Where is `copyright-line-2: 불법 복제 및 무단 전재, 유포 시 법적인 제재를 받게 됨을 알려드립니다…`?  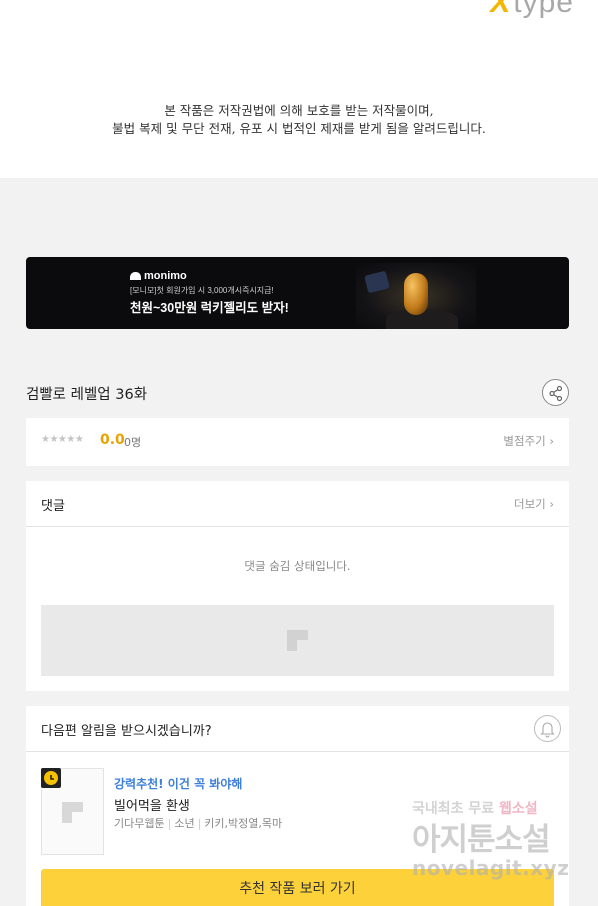
copyright-line-2: 불법 복제 및 무단 전재, 유포 시 법적인 제재를 받게 됨을 알려드립니다… is located at coordinates (299, 128).